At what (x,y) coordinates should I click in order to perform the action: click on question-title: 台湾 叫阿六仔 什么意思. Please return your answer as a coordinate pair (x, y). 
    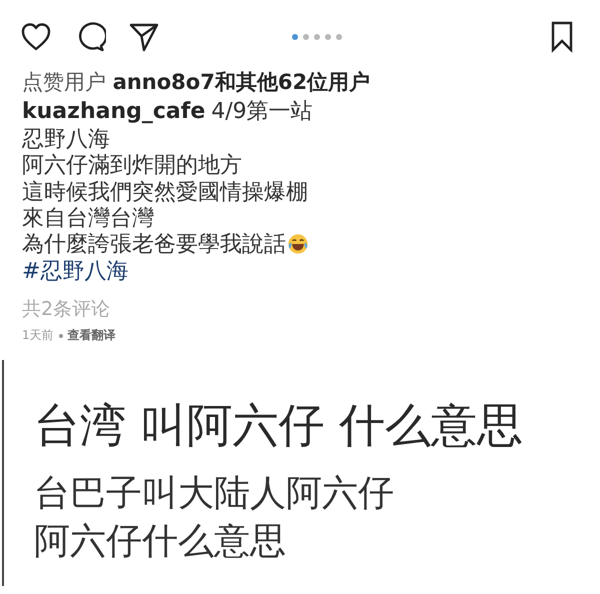
    Looking at the image, I should click on (279, 425).